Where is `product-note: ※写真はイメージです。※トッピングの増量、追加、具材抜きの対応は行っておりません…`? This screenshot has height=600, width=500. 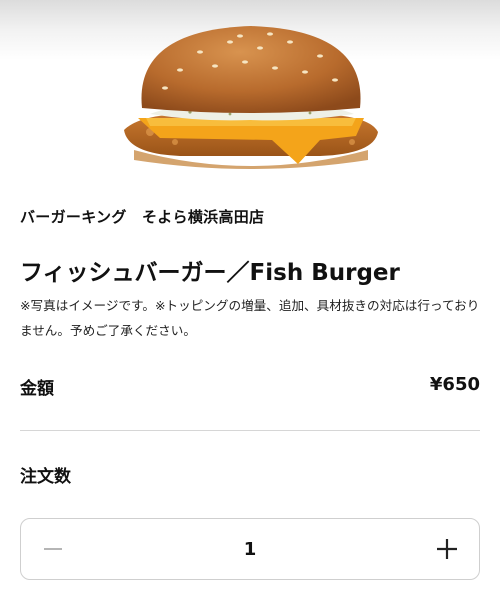
product-note: ※写真はイメージです。※トッピングの増量、追加、具材抜きの対応は行っておりません… is located at coordinates (250, 318).